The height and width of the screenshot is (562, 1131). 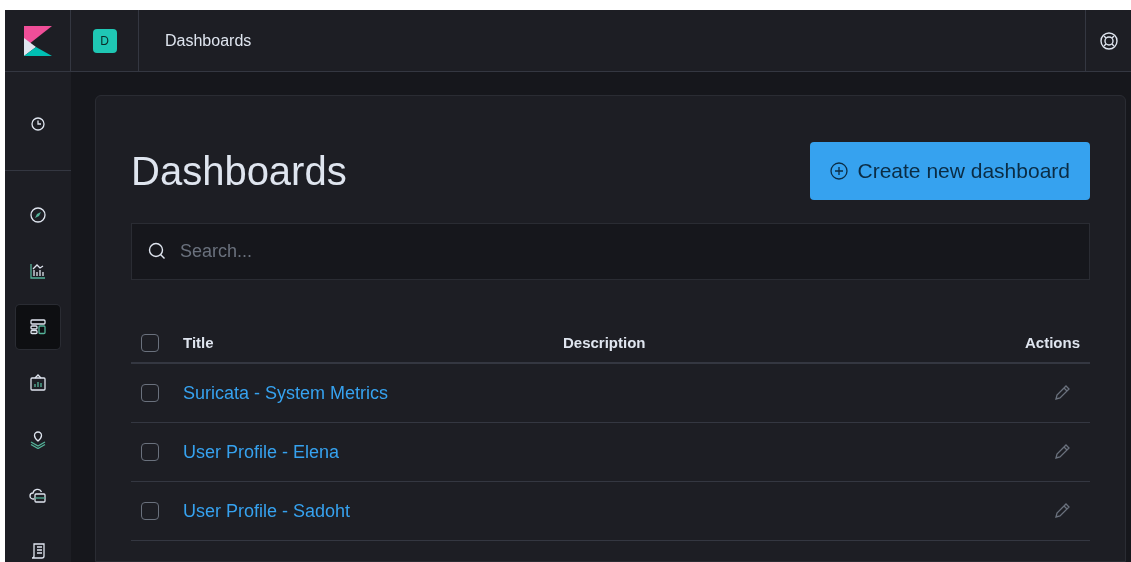 I want to click on nav-item, so click(x=38, y=327).